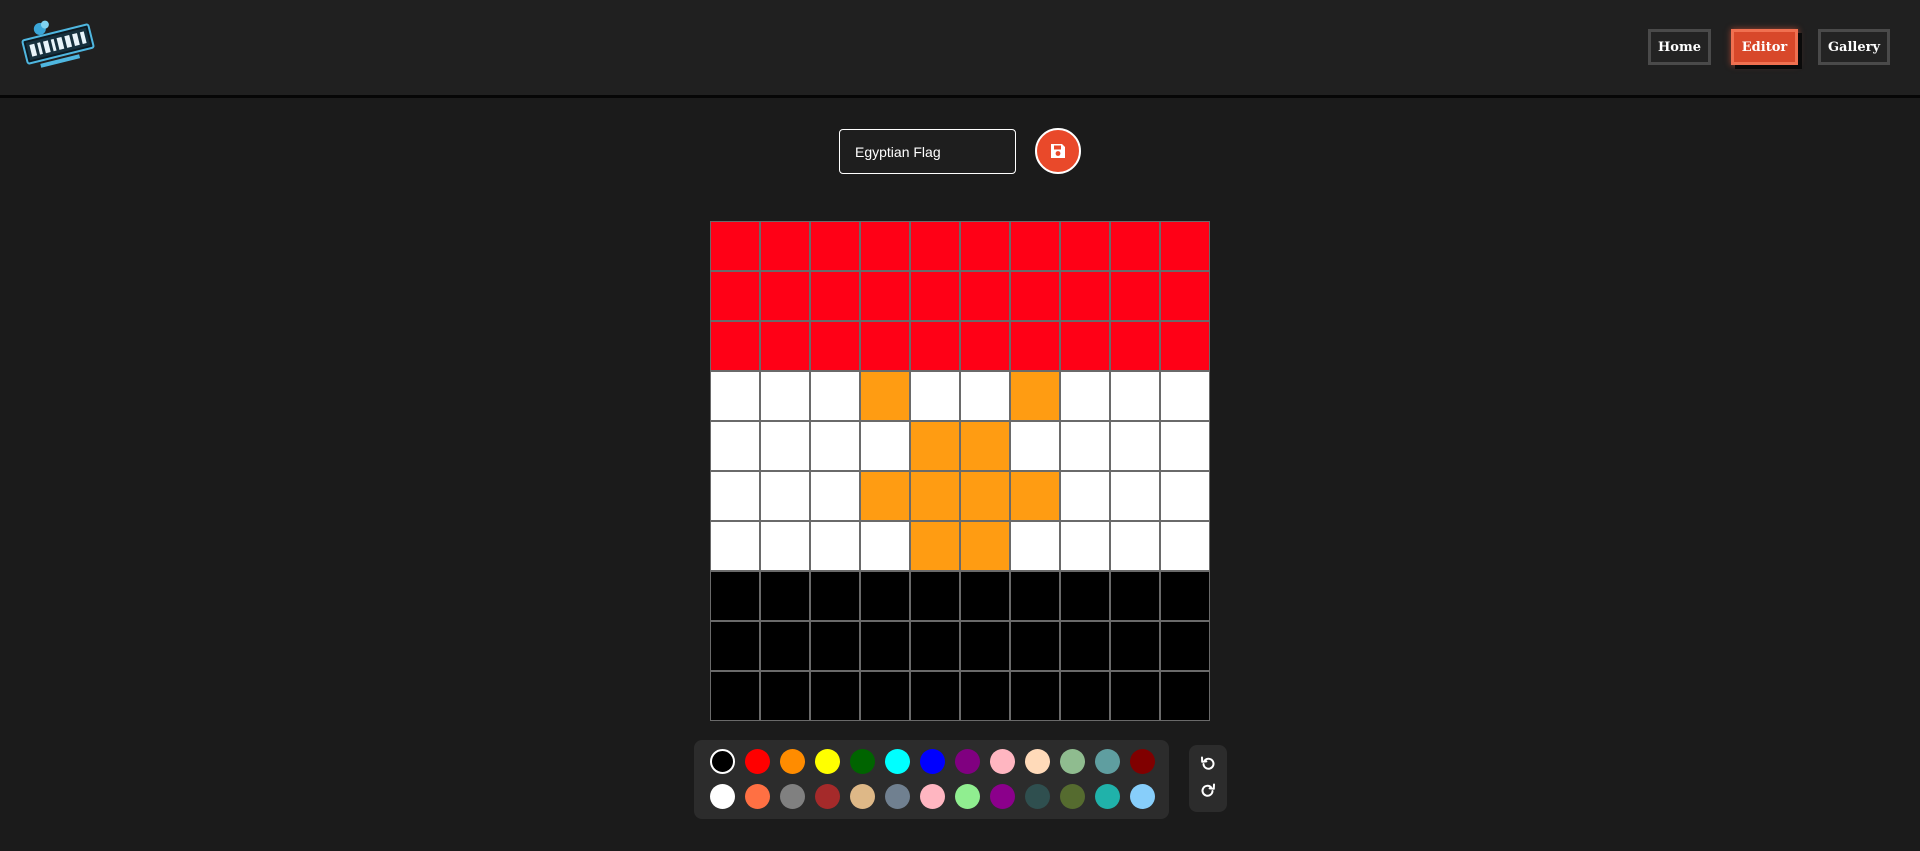 This screenshot has width=1920, height=851. Describe the element at coordinates (1208, 791) in the screenshot. I see `redo-button` at that location.